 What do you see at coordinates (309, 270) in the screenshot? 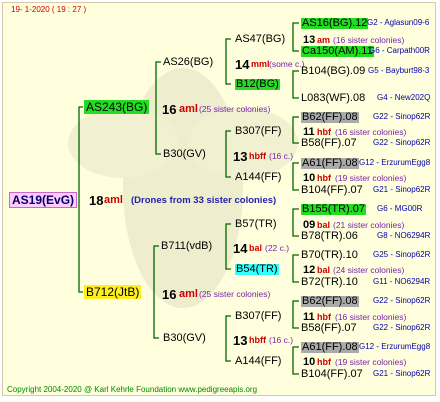
I see `level3-number: 12` at bounding box center [309, 270].